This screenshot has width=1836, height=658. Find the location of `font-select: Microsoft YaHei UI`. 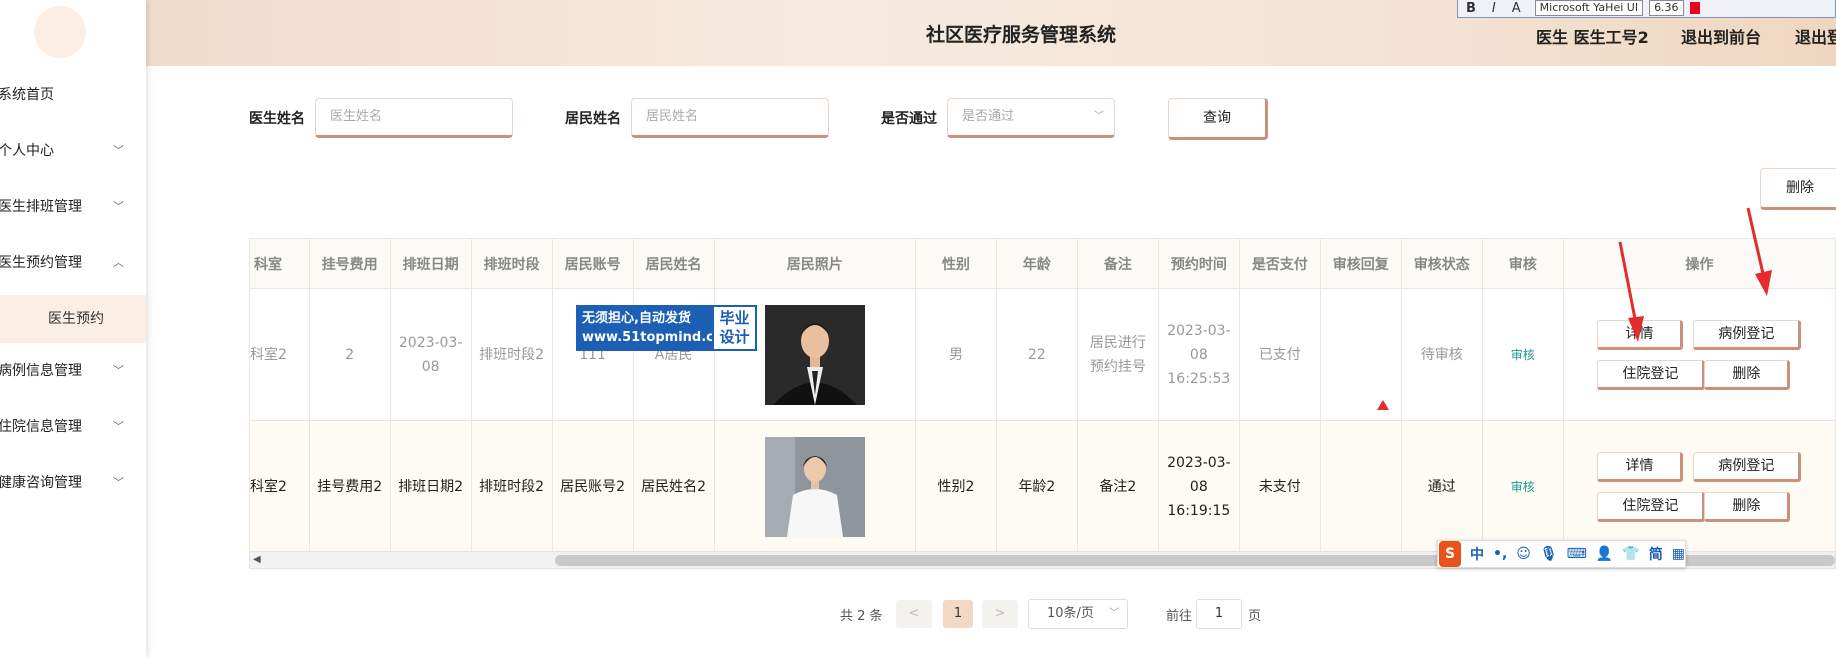

font-select: Microsoft YaHei UI is located at coordinates (1589, 8).